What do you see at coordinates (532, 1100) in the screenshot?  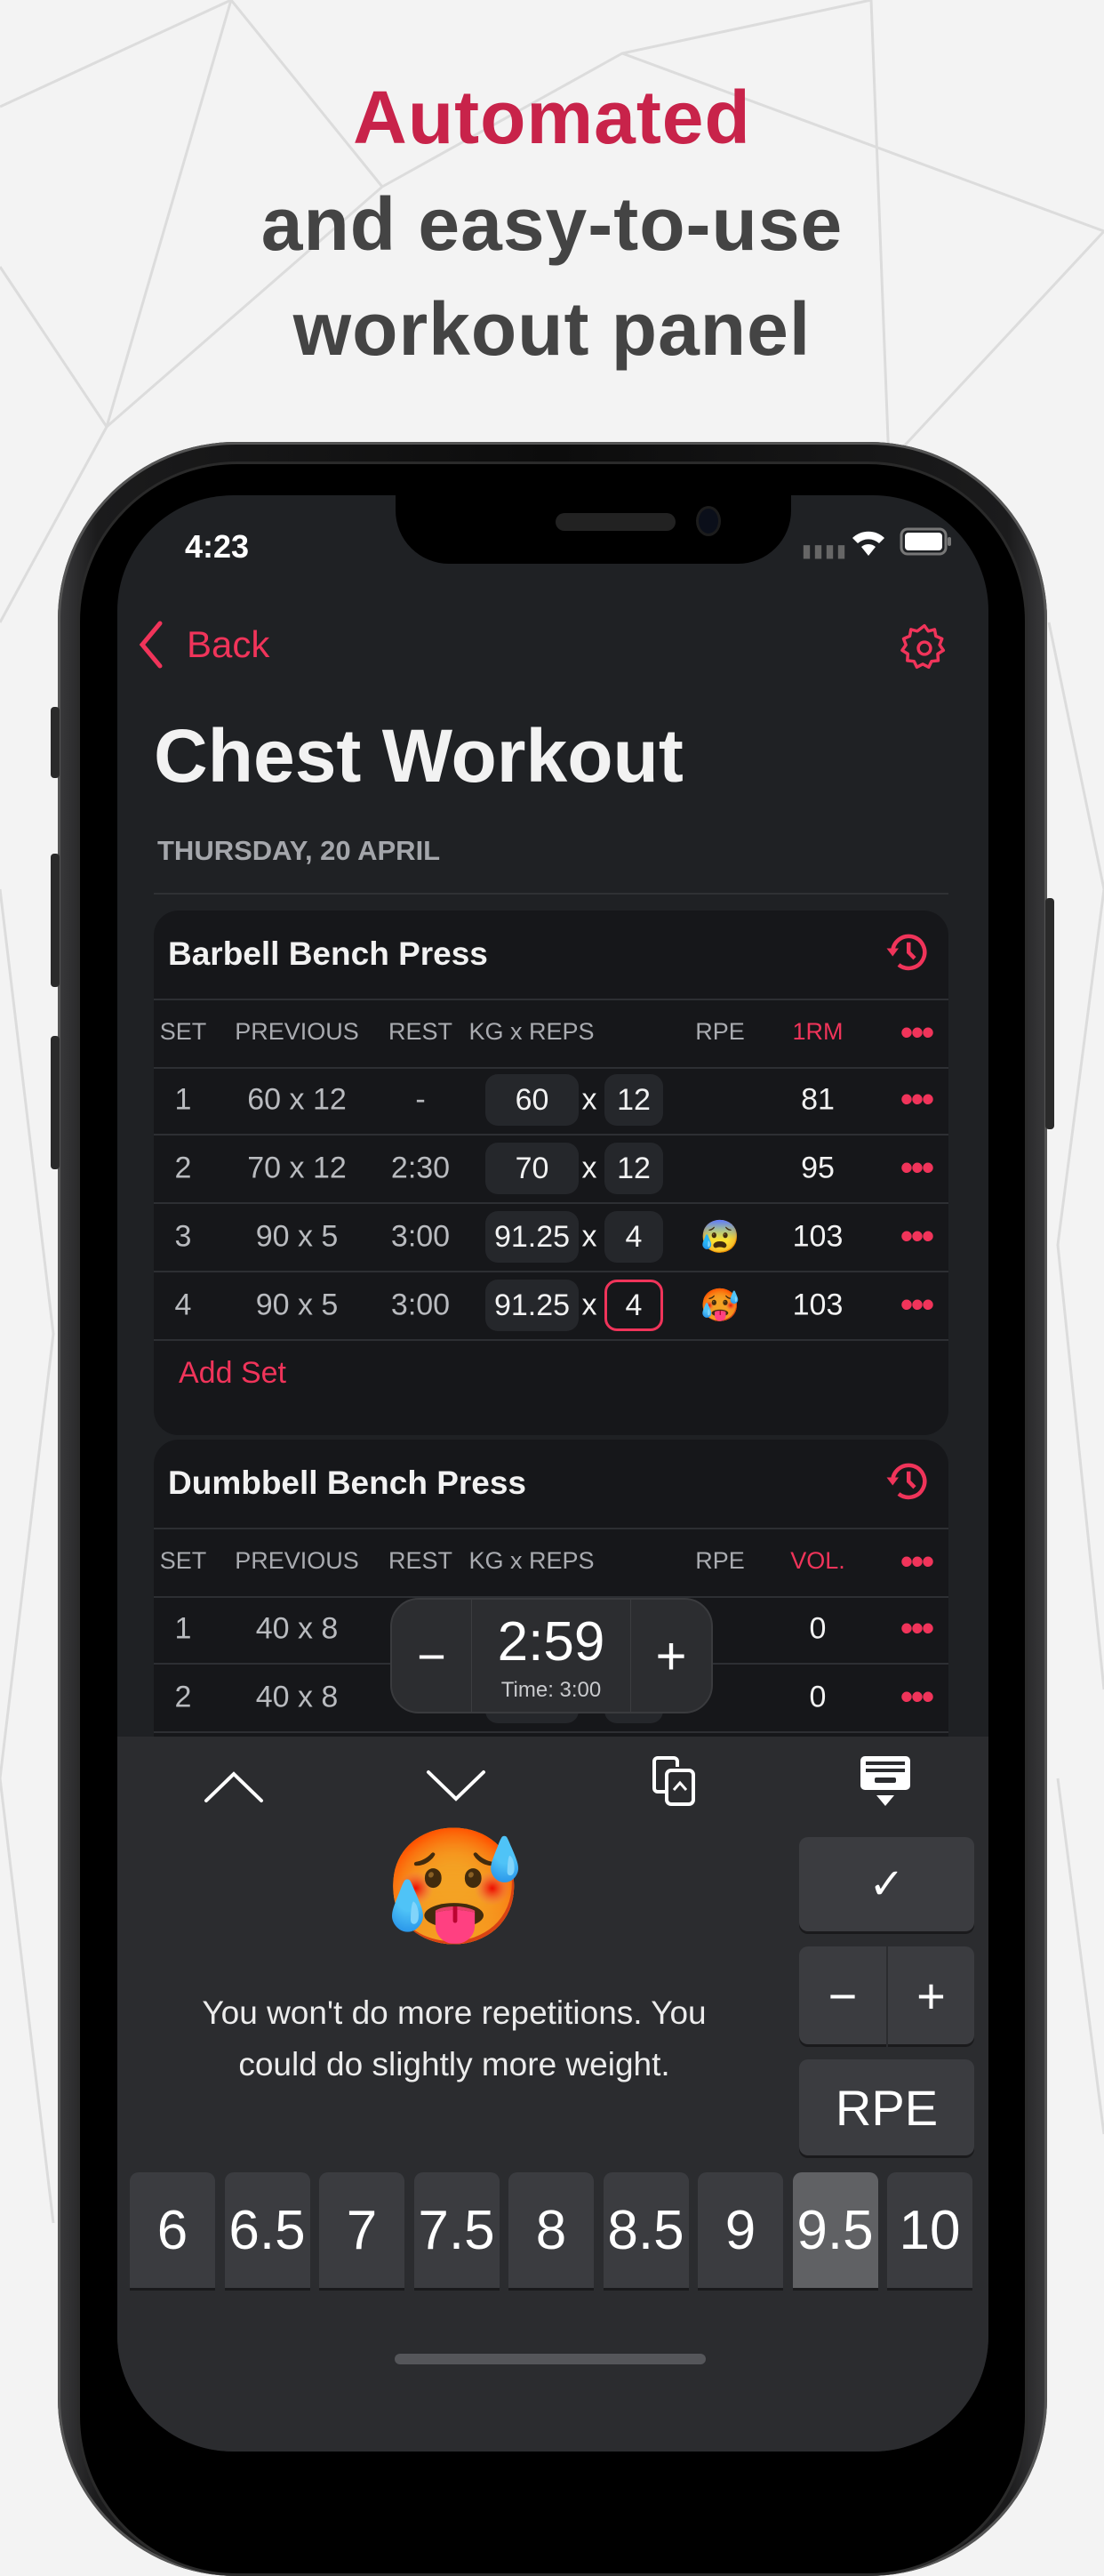 I see `weight-input: 60` at bounding box center [532, 1100].